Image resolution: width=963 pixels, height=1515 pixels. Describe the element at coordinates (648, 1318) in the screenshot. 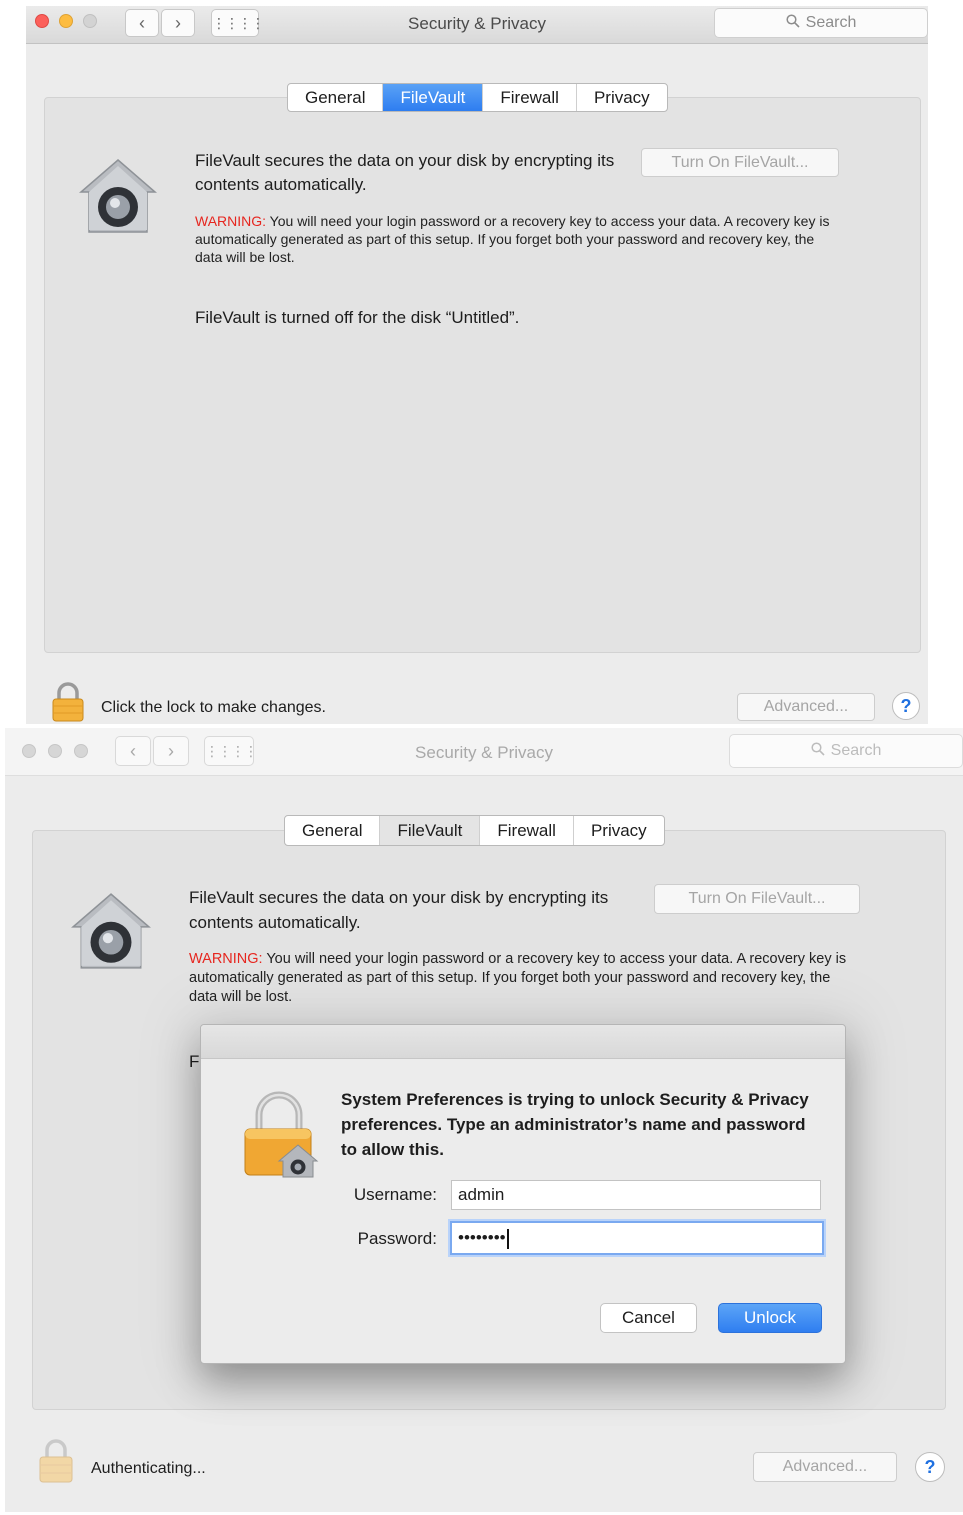

I see `cancel-button: Cancel` at that location.